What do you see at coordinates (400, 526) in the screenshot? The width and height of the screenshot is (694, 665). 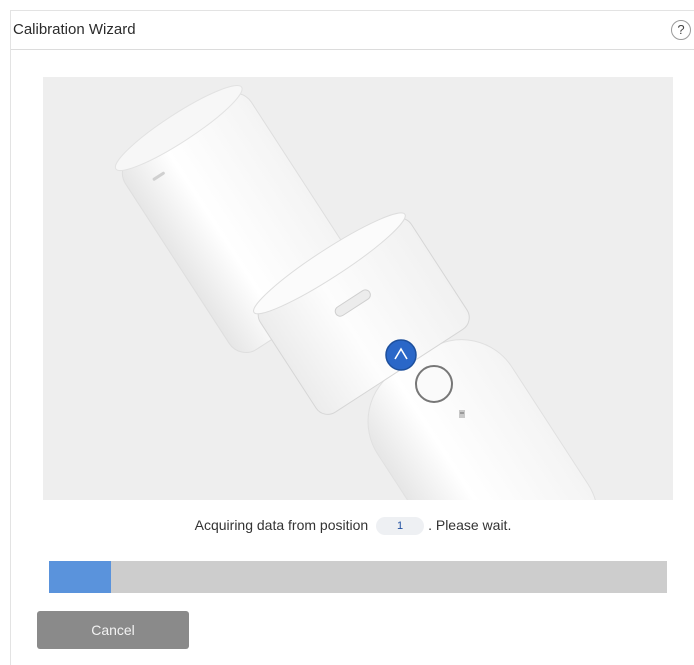 I see `position-badge: 1` at bounding box center [400, 526].